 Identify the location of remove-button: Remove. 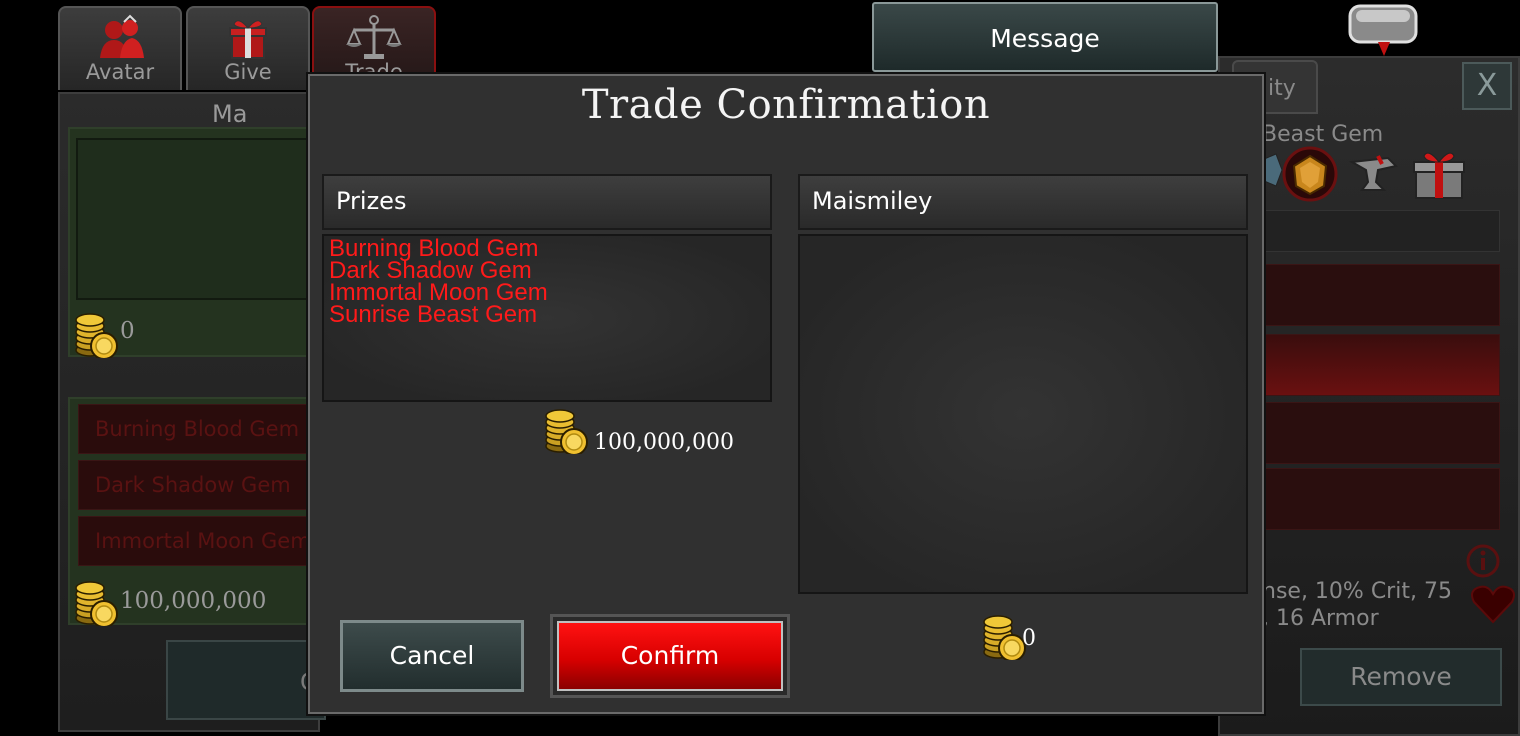
(1401, 677).